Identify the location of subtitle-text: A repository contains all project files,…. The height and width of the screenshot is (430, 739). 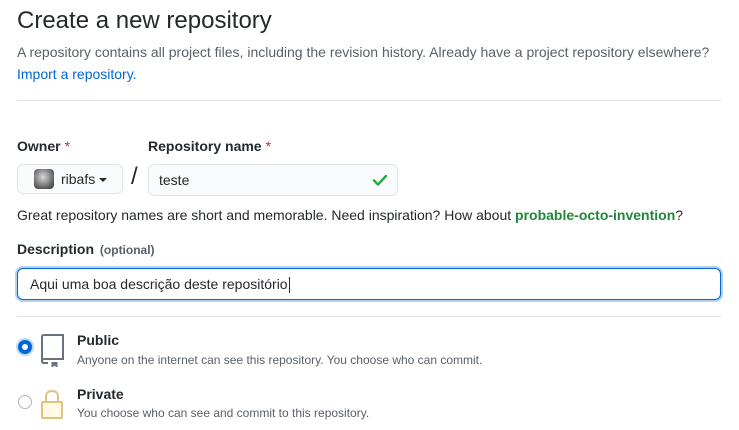
(363, 52).